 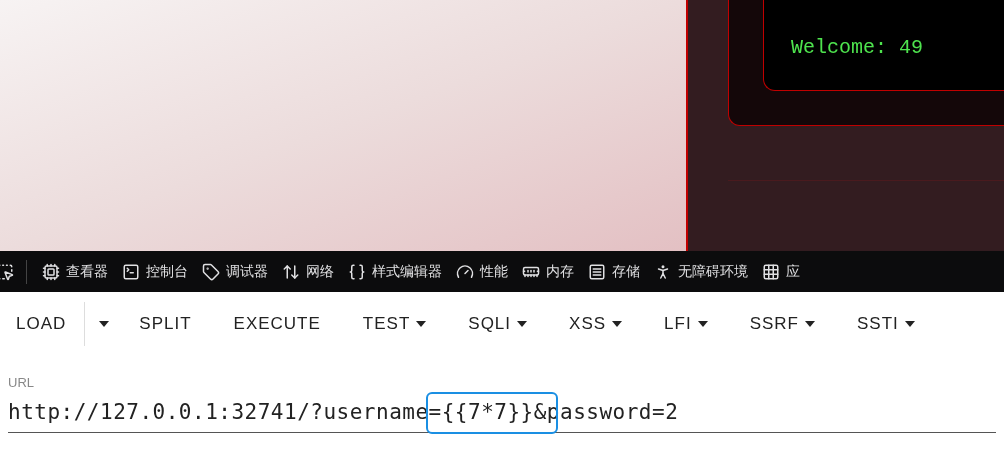 I want to click on hackbar-button: LFI, so click(x=686, y=324).